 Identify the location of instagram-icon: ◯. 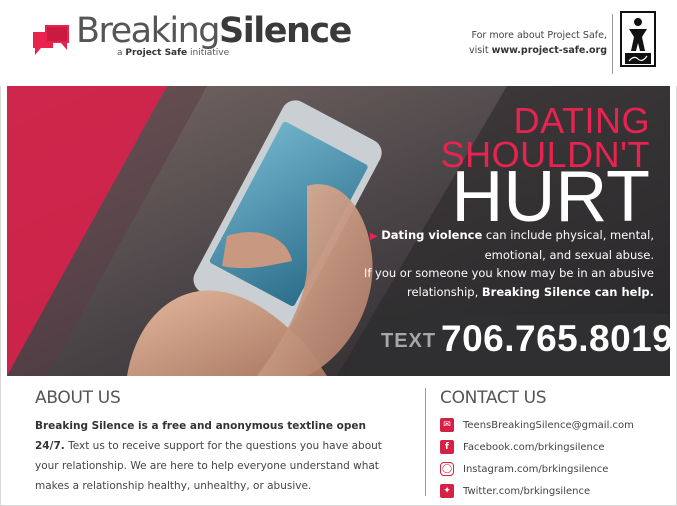
(447, 469).